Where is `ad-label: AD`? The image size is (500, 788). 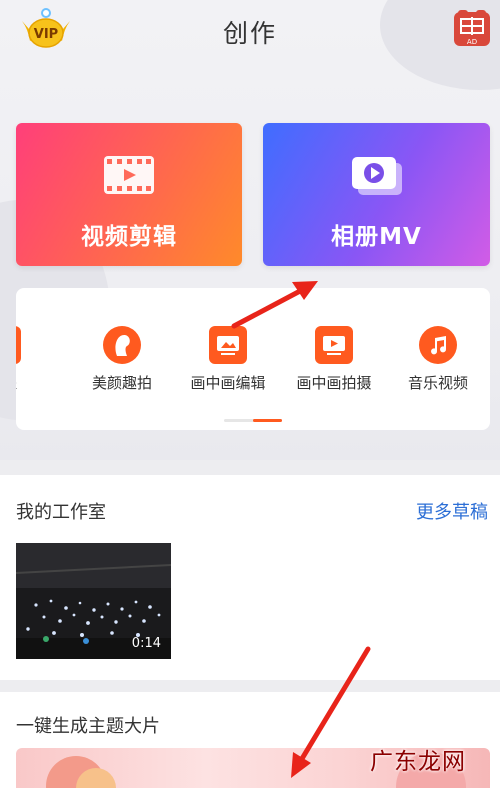
ad-label: AD is located at coordinates (472, 42).